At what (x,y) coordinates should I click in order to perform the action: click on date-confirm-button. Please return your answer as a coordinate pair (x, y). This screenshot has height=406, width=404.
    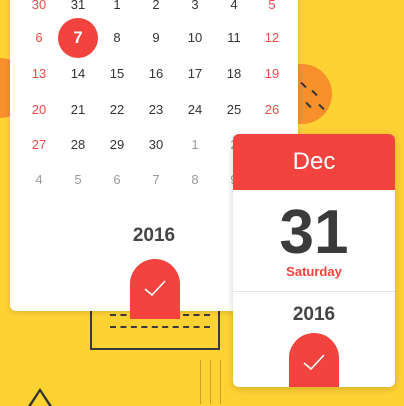
    Looking at the image, I should click on (314, 360).